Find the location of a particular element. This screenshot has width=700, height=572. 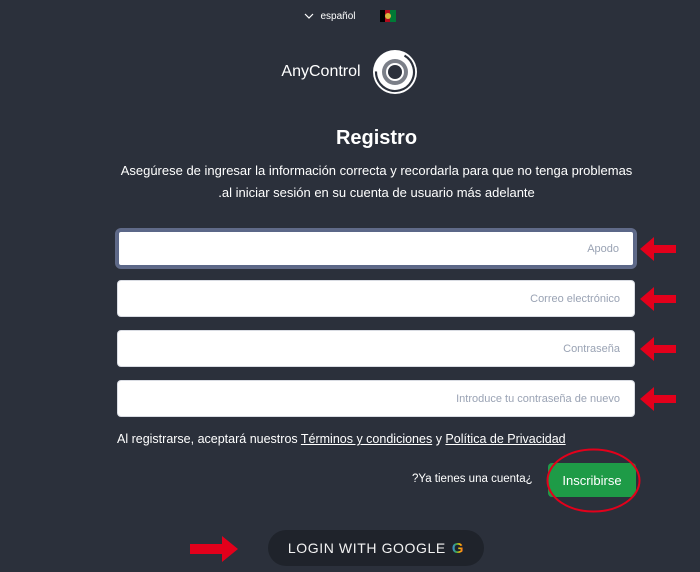

password-input is located at coordinates (376, 348).